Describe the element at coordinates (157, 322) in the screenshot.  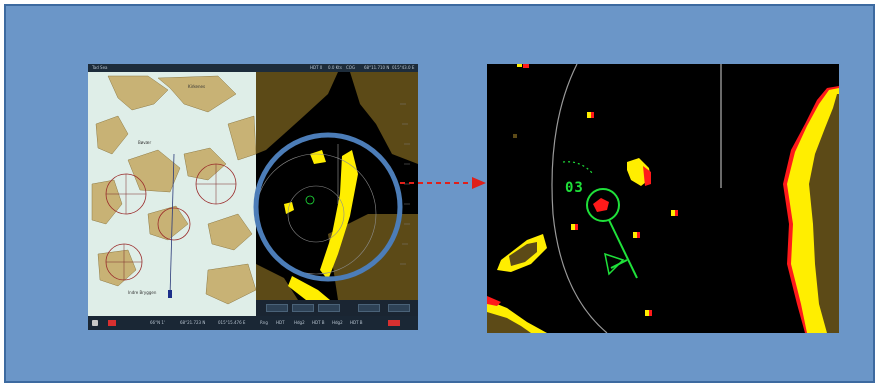
I see `status-position: 66°N 1'` at that location.